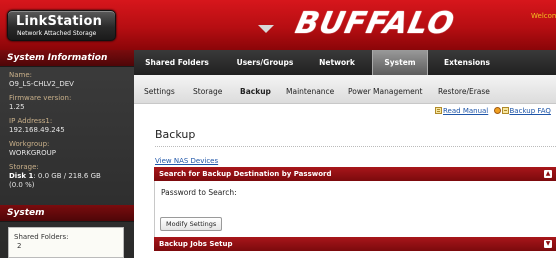  What do you see at coordinates (548, 244) in the screenshot?
I see `expand-icon: ▼` at bounding box center [548, 244].